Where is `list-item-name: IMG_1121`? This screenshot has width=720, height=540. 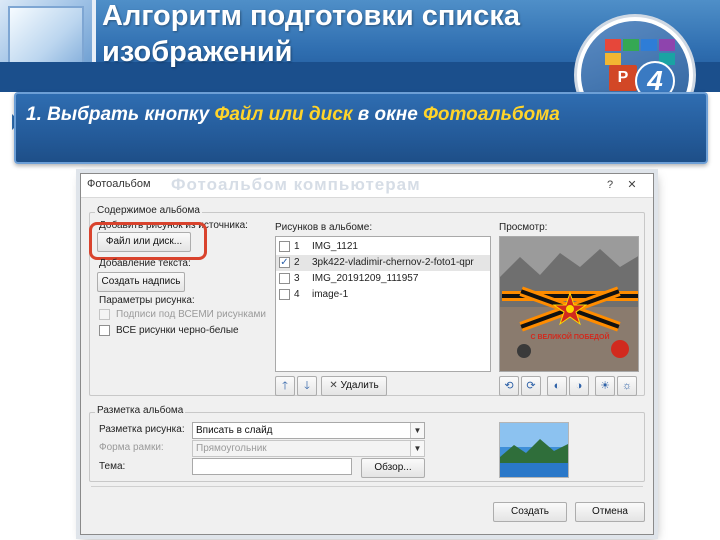 list-item-name: IMG_1121 is located at coordinates (335, 246).